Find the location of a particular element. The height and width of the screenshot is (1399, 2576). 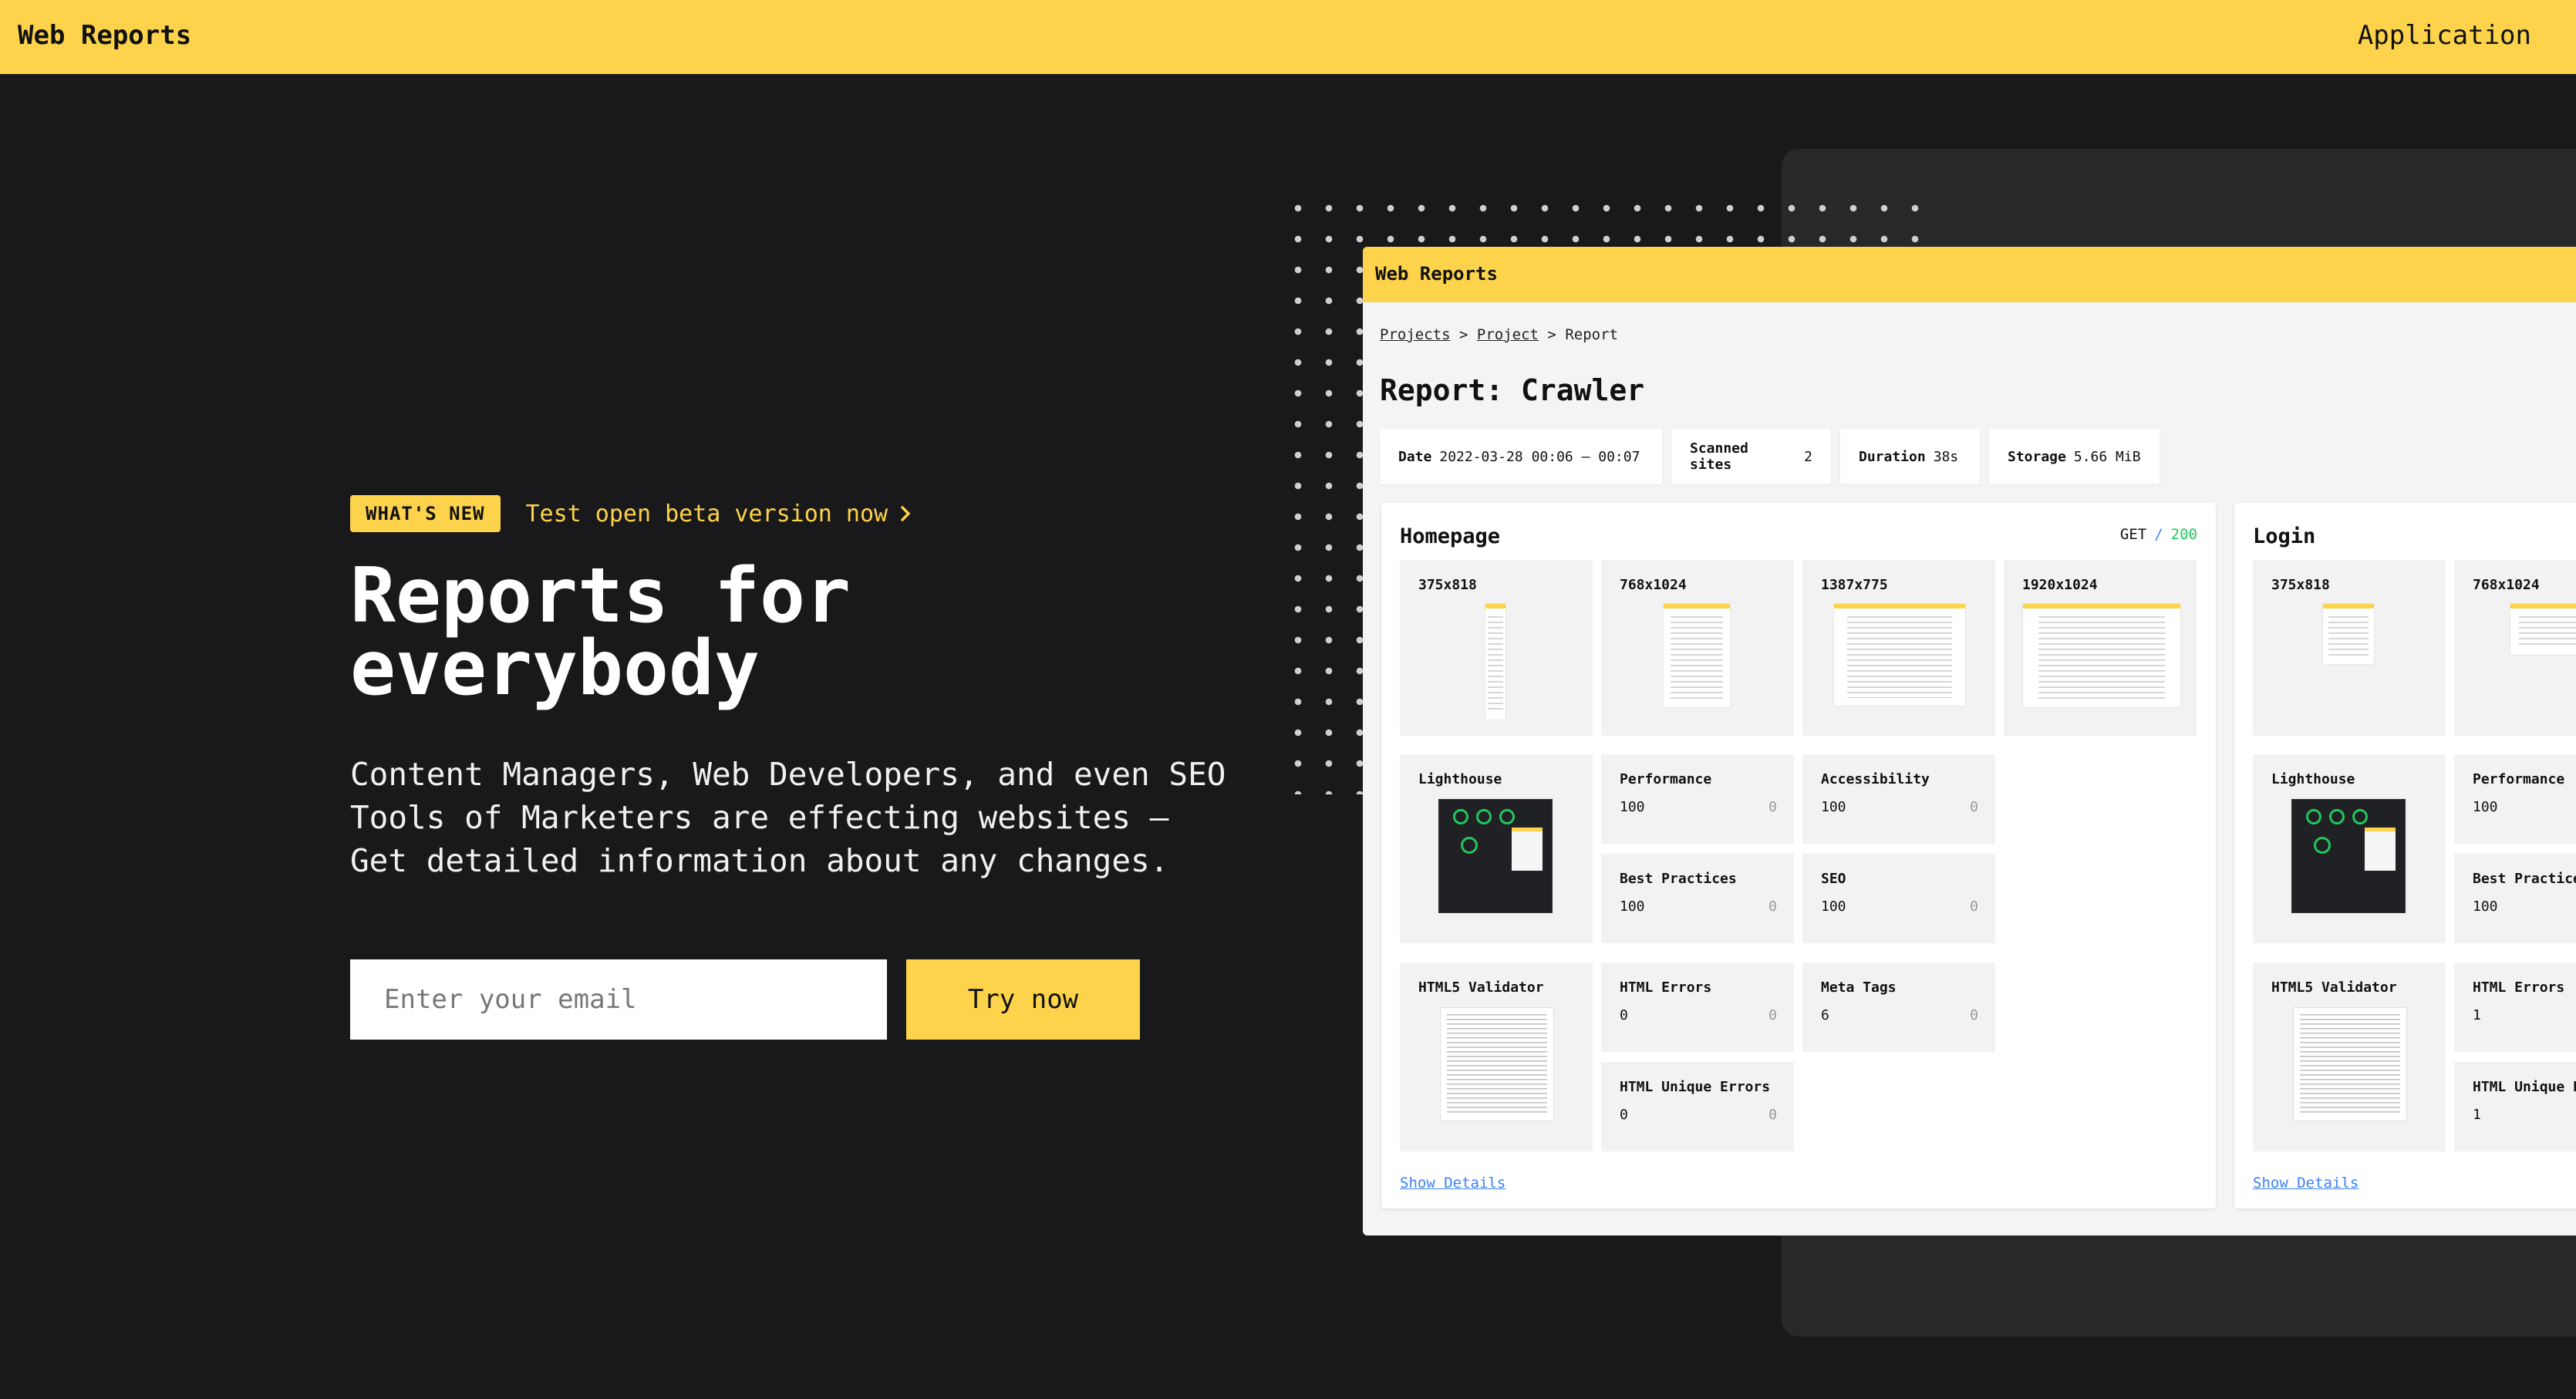

breadcrumb-project: Project is located at coordinates (1508, 334).